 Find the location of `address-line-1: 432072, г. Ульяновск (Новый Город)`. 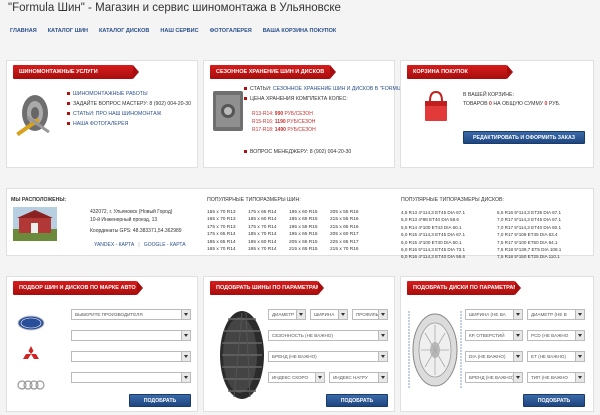

address-line-1: 432072, г. Ульяновск (Новый Город) is located at coordinates (131, 212).